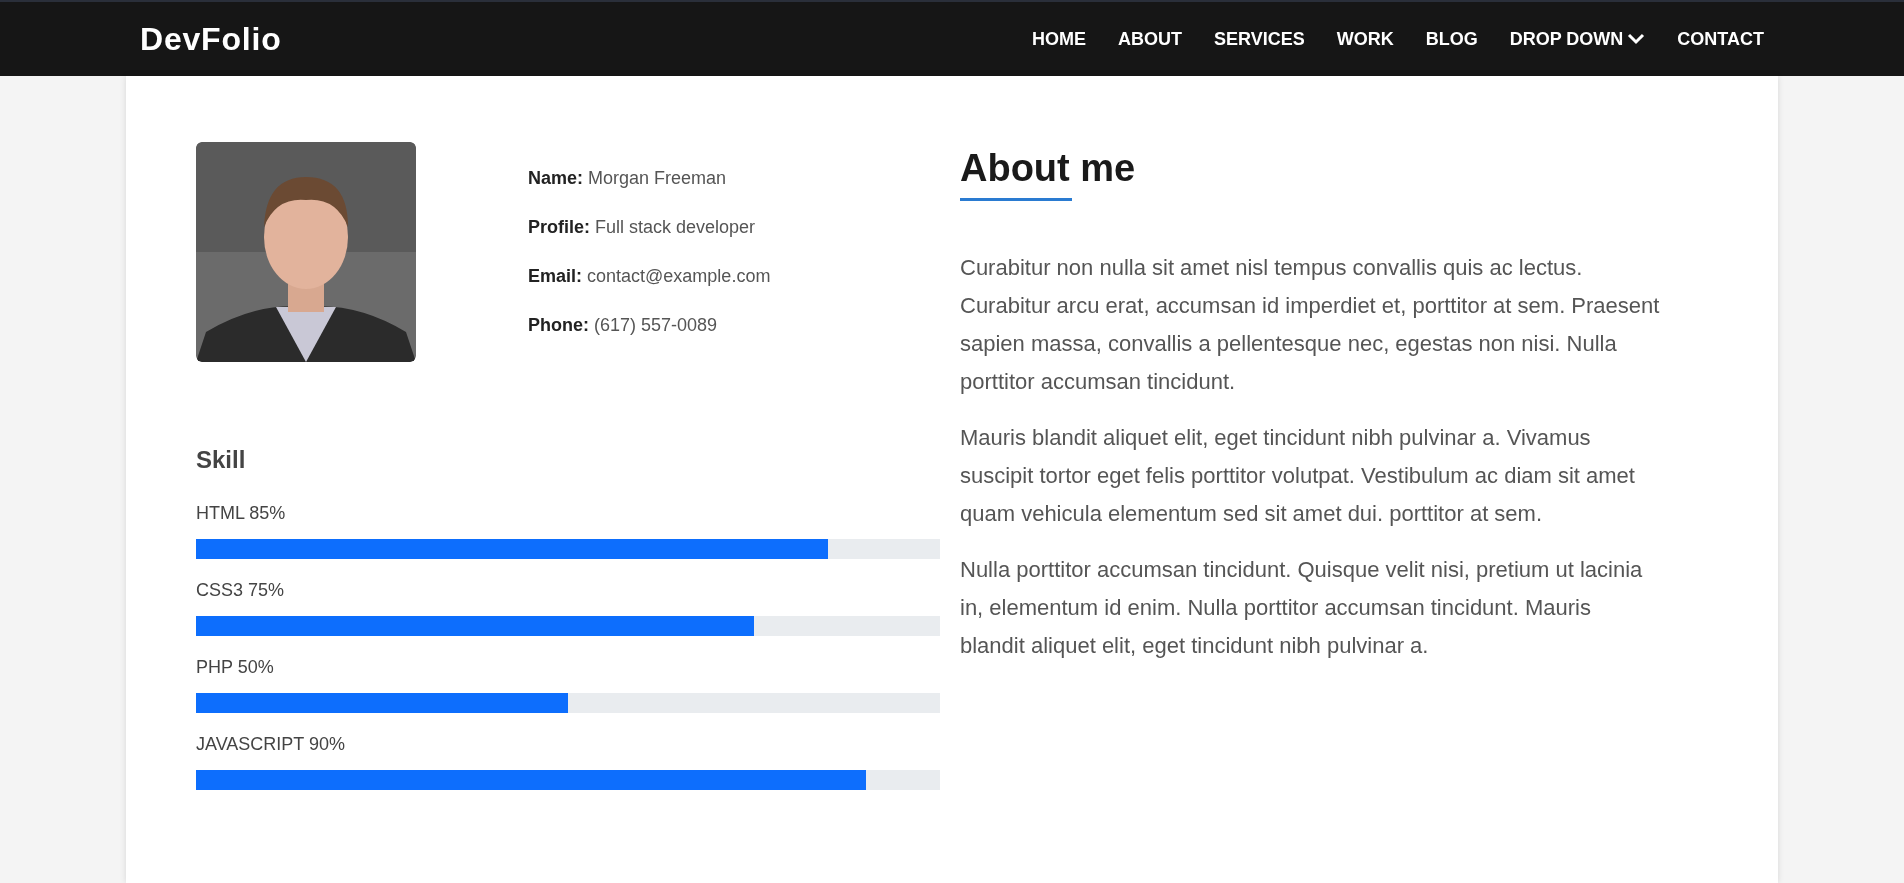 The height and width of the screenshot is (883, 1904). What do you see at coordinates (235, 667) in the screenshot?
I see `skill-label: PHP 50%` at bounding box center [235, 667].